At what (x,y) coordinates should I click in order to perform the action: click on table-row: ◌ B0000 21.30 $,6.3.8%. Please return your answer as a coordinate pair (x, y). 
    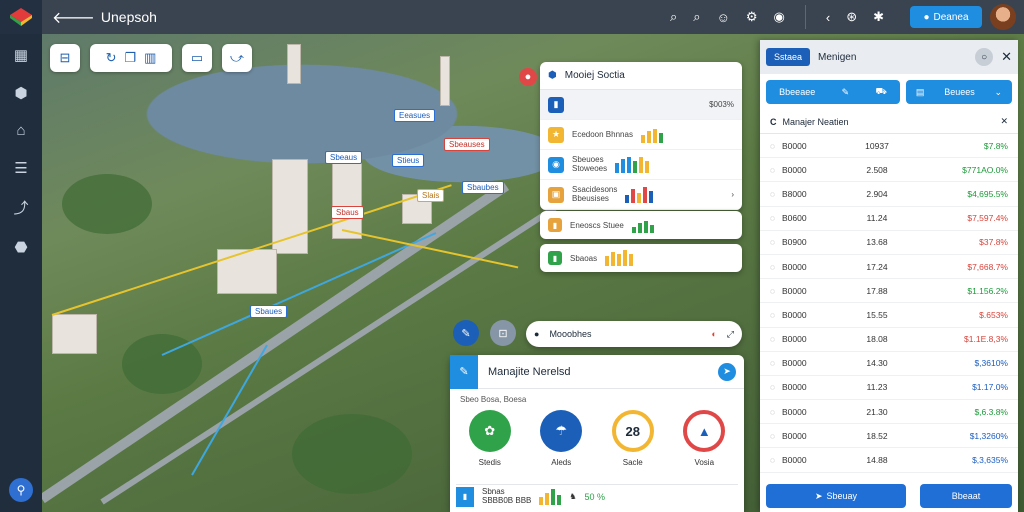
    Looking at the image, I should click on (889, 412).